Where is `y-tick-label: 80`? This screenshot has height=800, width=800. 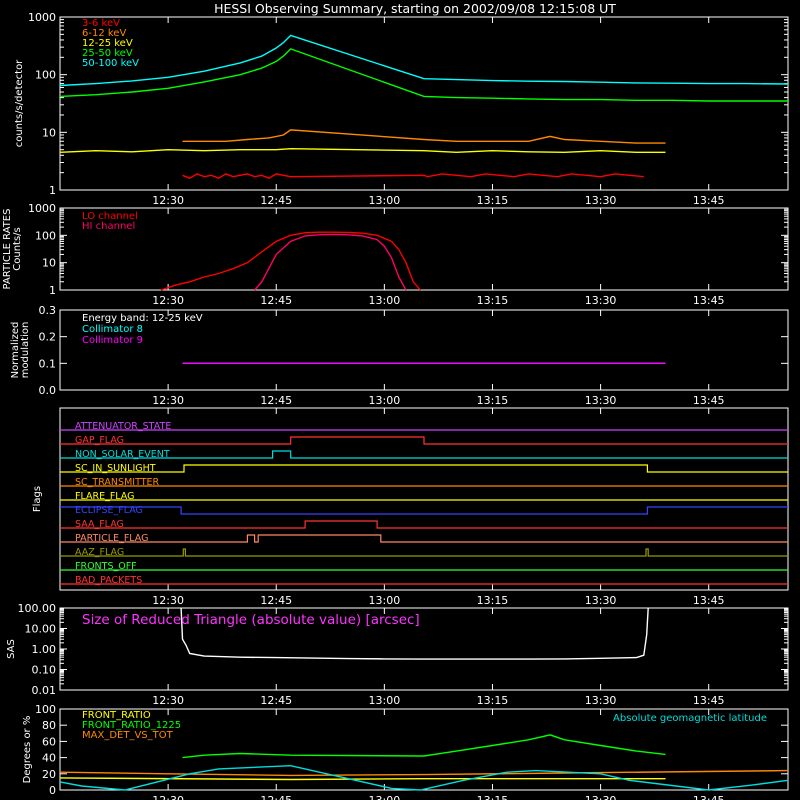 y-tick-label: 80 is located at coordinates (49, 725).